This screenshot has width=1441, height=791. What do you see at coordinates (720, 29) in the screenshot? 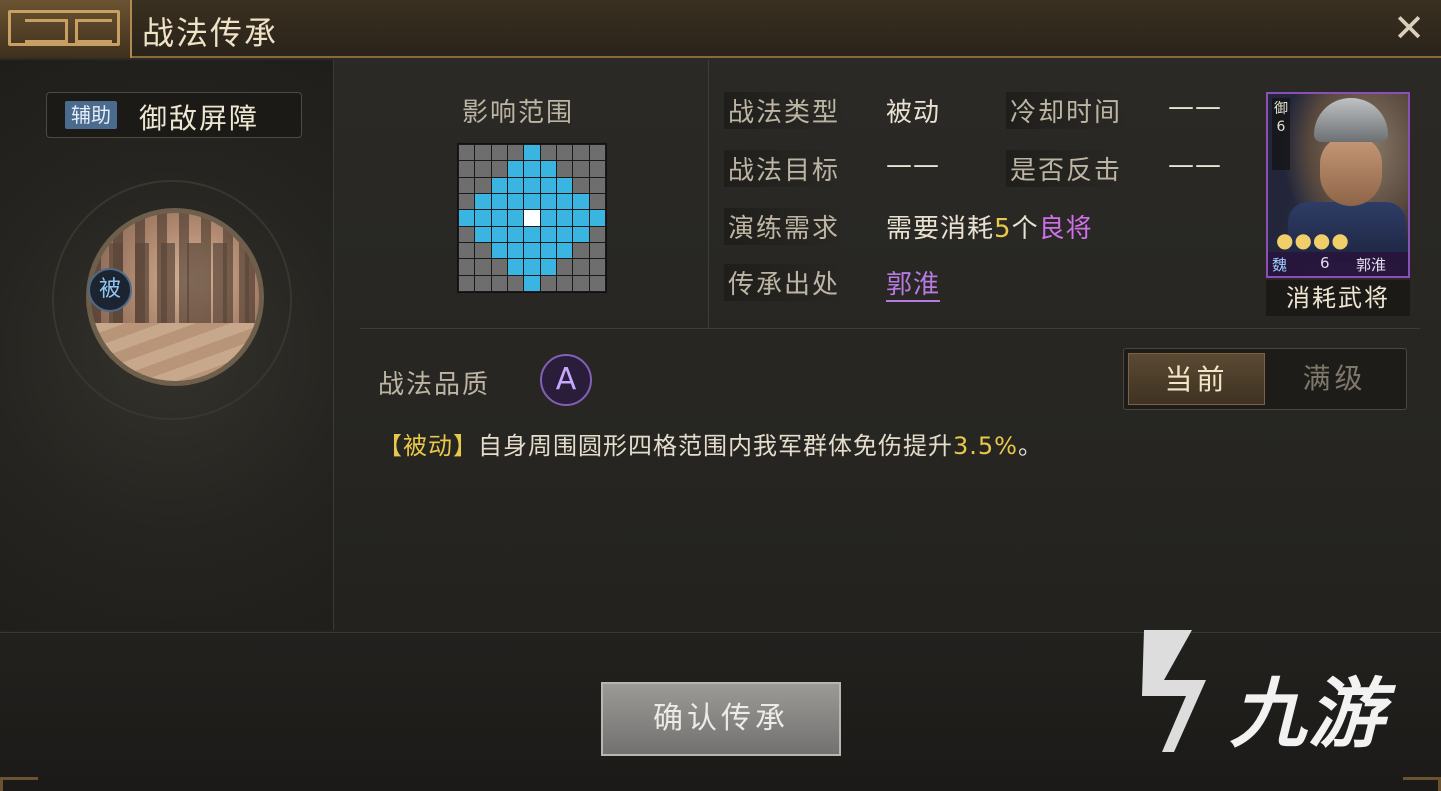
I see `title-bar: 战法传承 ✕` at bounding box center [720, 29].